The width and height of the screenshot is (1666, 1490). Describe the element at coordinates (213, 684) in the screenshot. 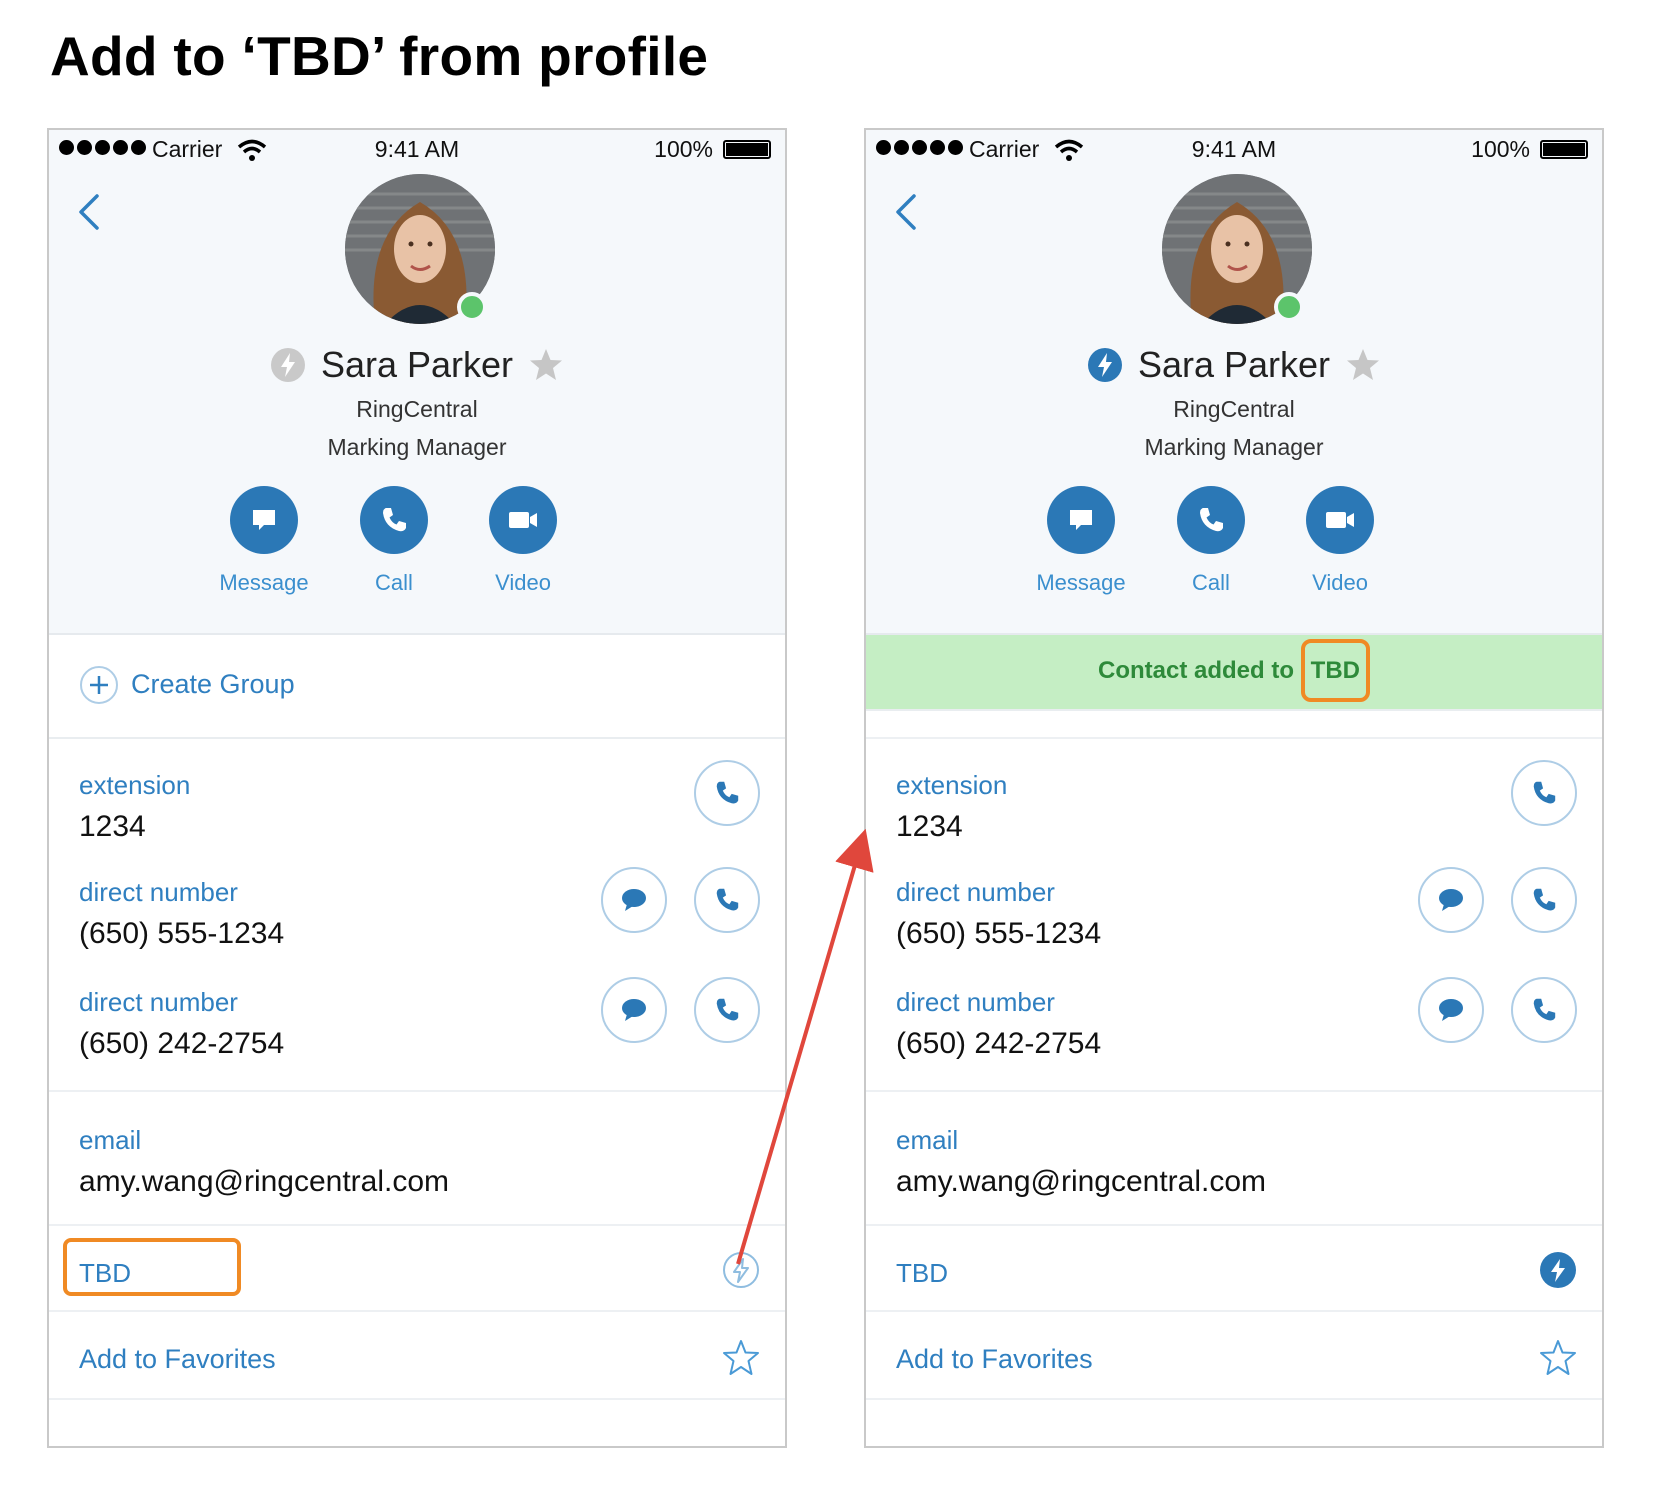

I see `create-group-label: Create Group` at that location.